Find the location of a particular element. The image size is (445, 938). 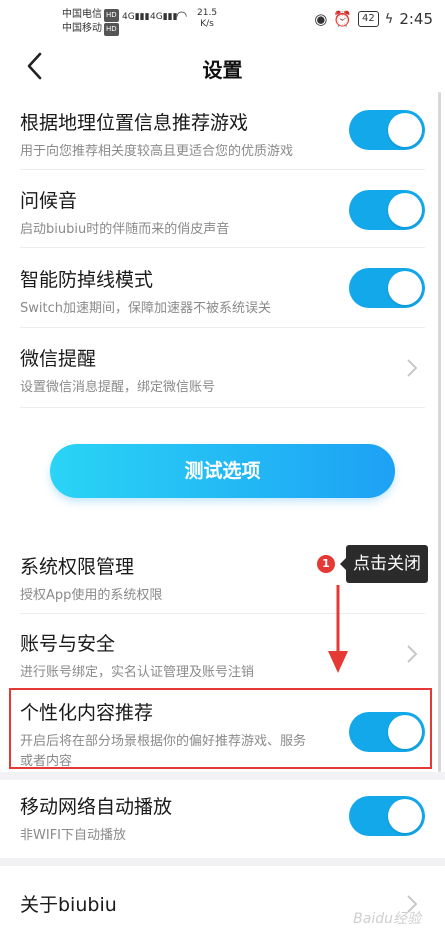

setting-title: 根据地理位置信息推荐游戏 is located at coordinates (134, 123).